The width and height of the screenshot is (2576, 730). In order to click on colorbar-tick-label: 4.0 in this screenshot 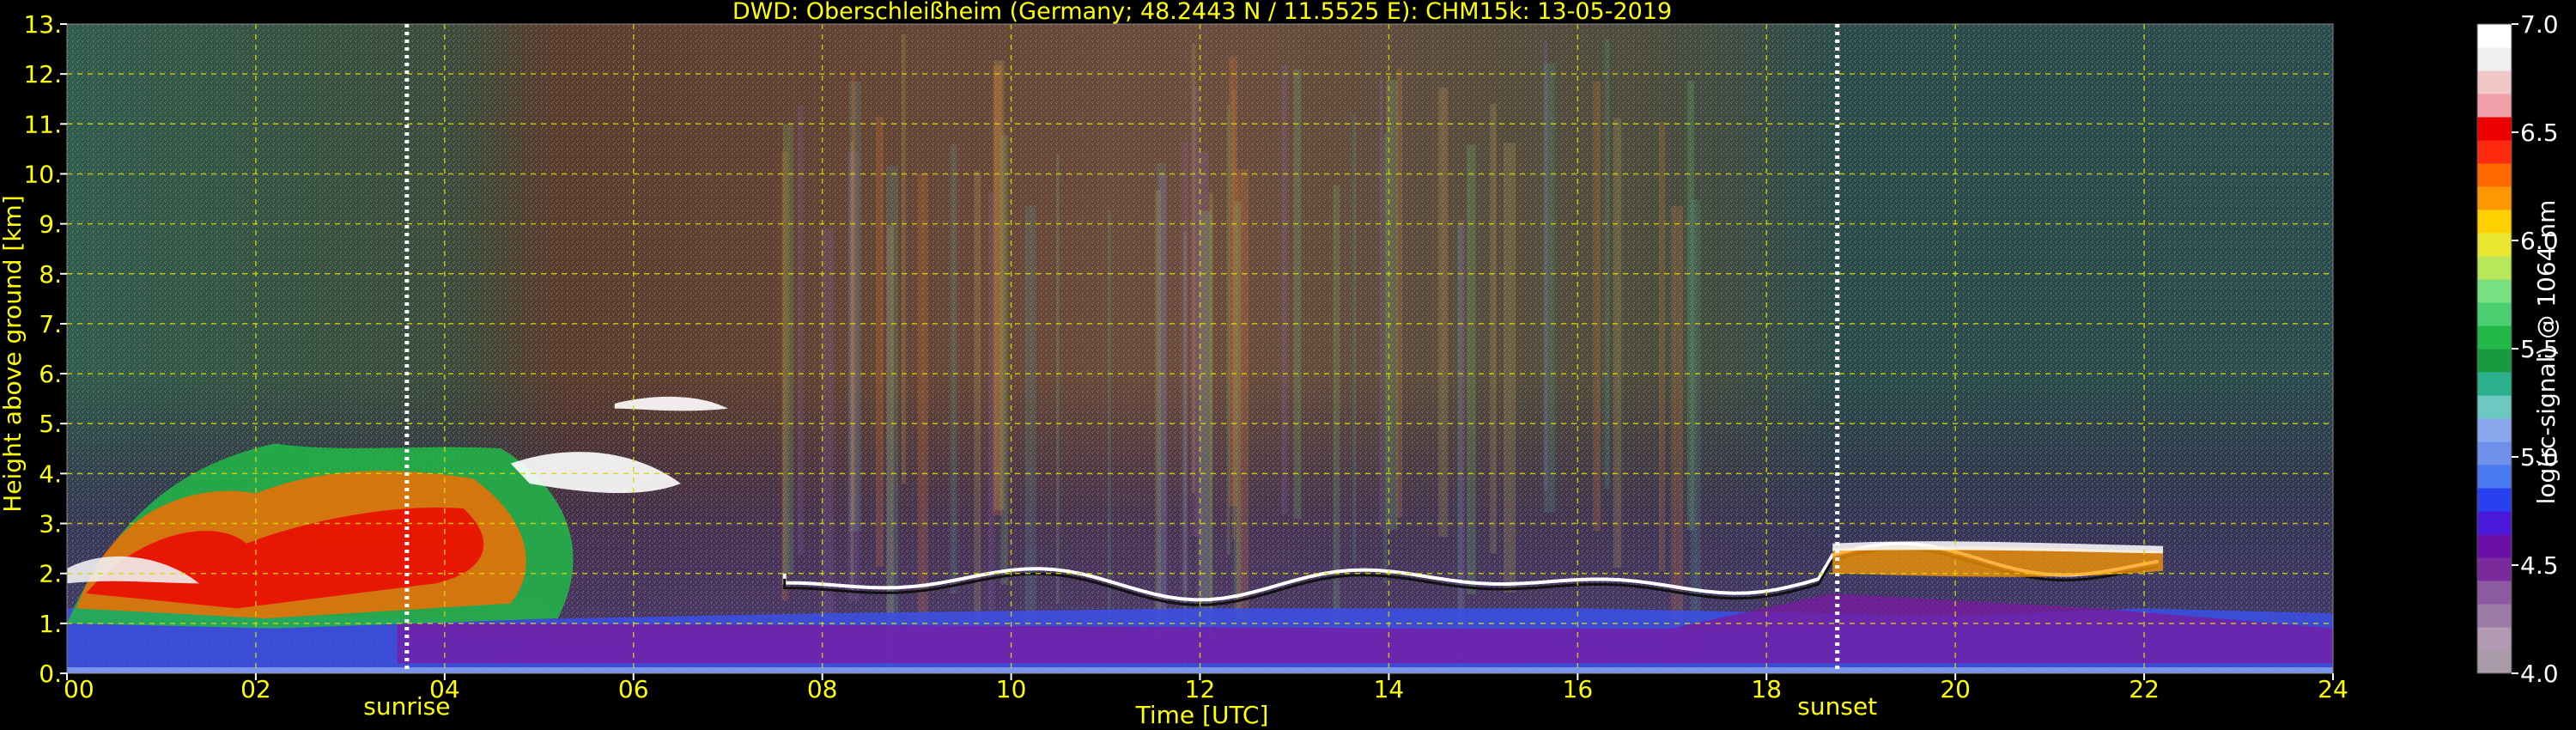, I will do `click(2539, 674)`.